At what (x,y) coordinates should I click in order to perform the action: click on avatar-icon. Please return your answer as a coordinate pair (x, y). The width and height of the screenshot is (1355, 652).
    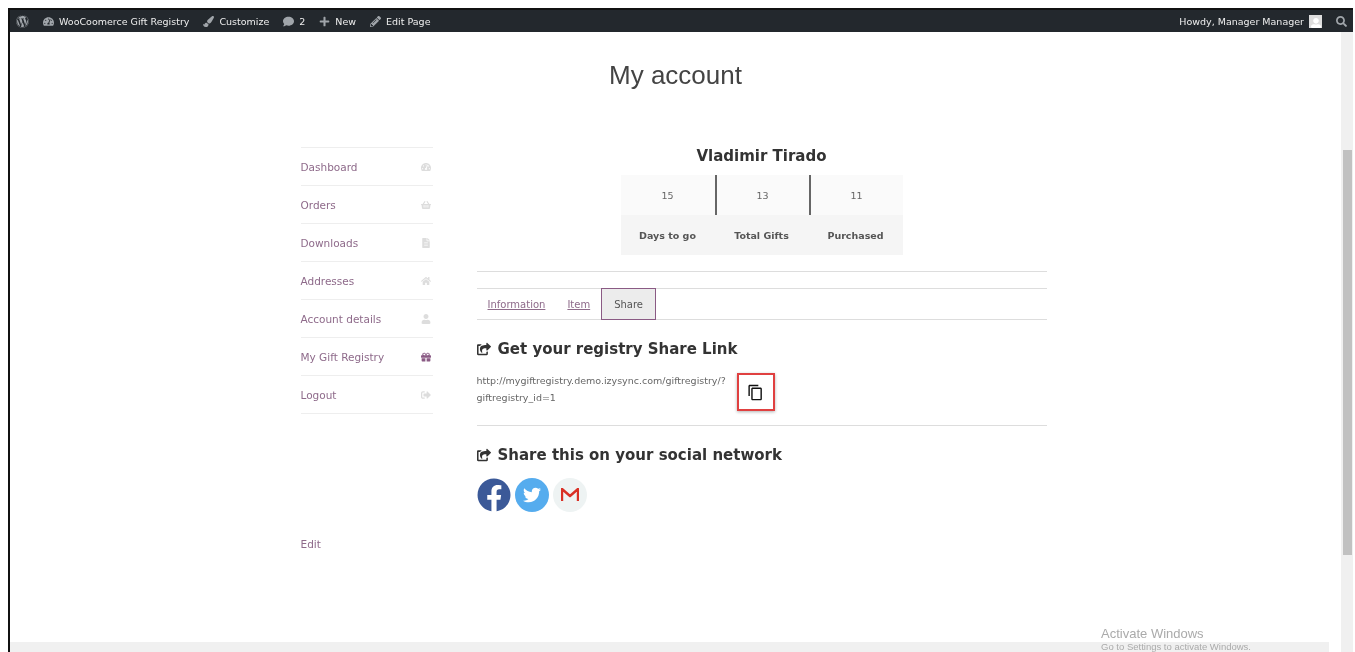
    Looking at the image, I should click on (1315, 21).